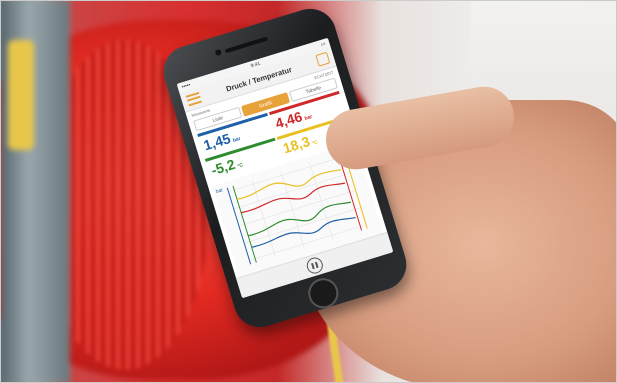  What do you see at coordinates (289, 120) in the screenshot?
I see `reading-value: 4,46` at bounding box center [289, 120].